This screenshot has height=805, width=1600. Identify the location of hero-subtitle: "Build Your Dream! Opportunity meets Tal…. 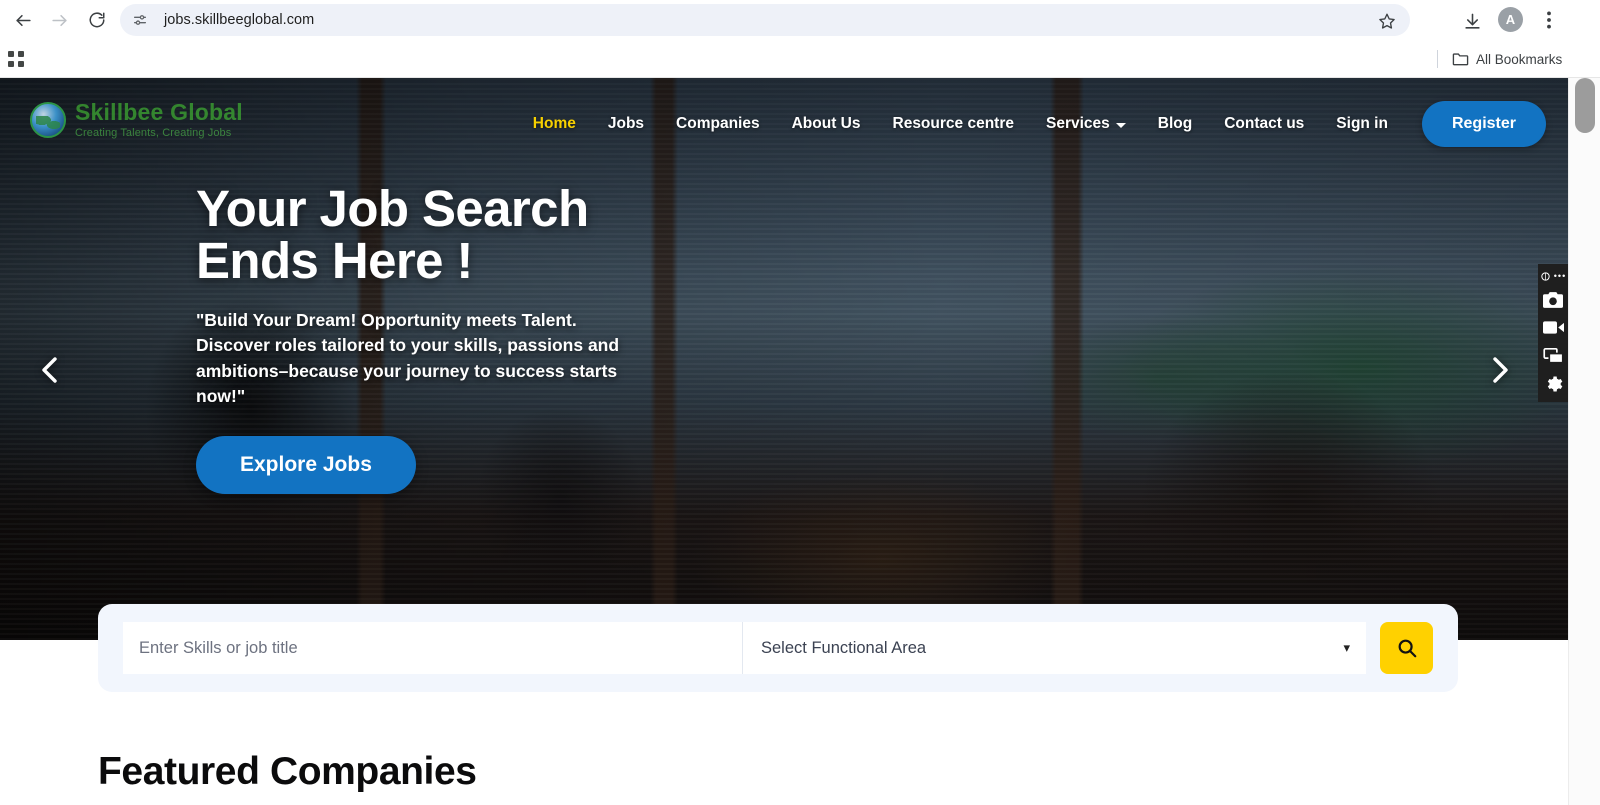
(408, 358).